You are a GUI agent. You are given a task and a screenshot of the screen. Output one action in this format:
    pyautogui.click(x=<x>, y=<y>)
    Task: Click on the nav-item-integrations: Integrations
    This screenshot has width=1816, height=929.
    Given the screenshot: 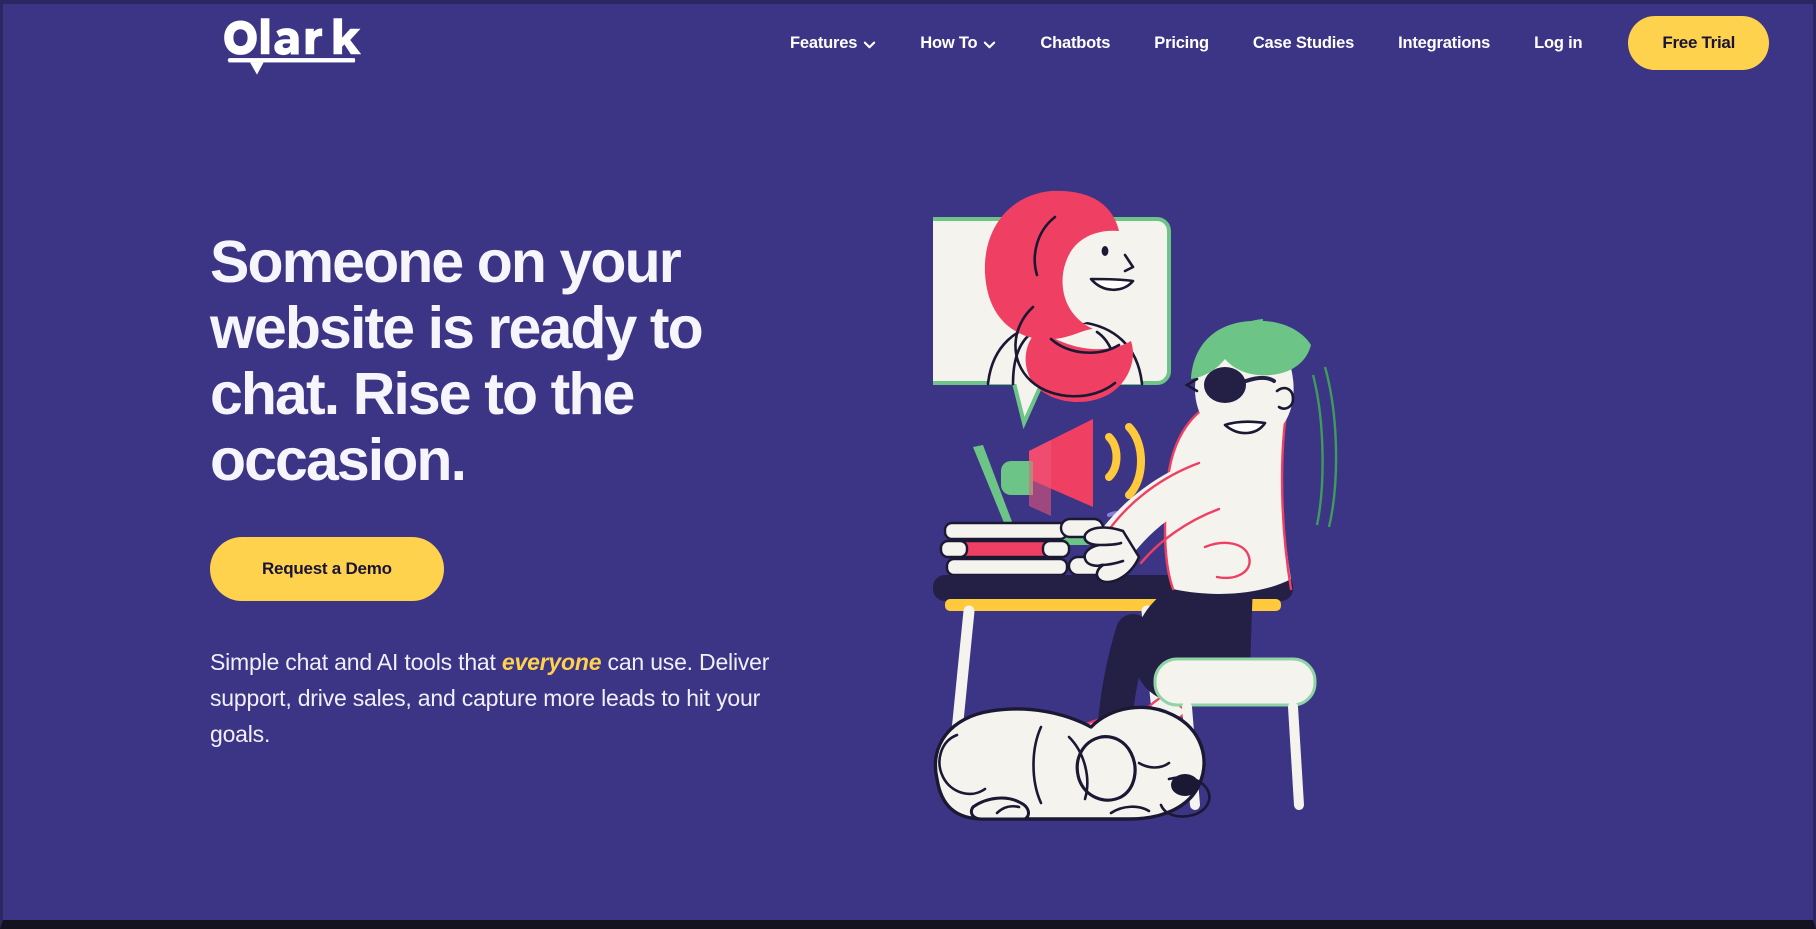 What is the action you would take?
    pyautogui.click(x=1444, y=43)
    